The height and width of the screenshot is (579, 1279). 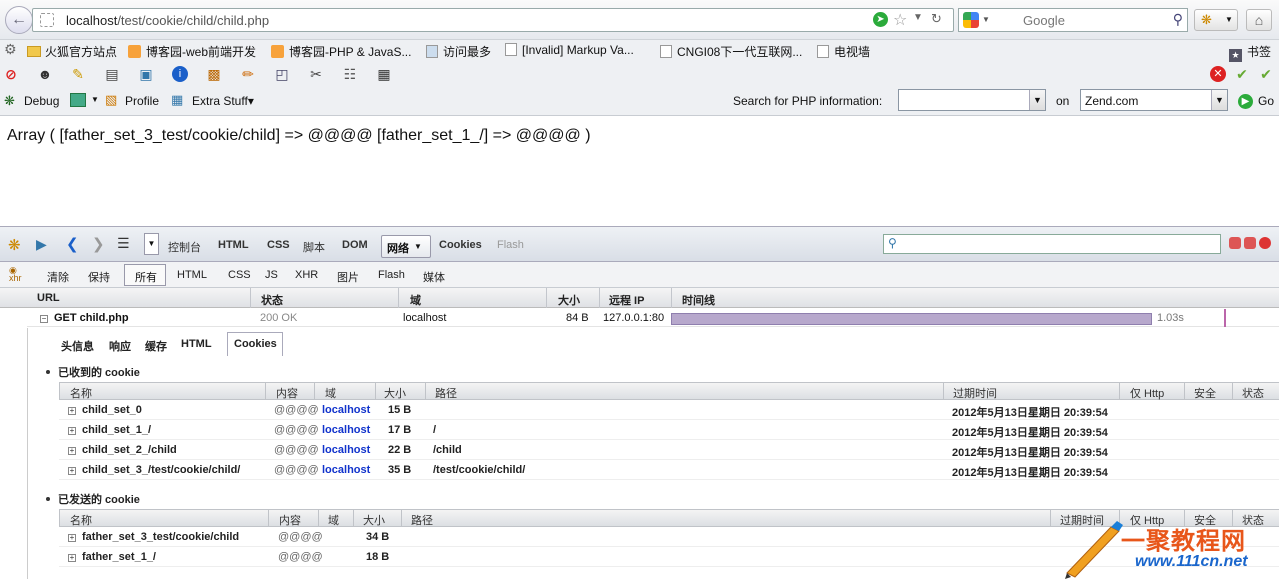 I want to click on user-icon: ☻, so click(x=45, y=74).